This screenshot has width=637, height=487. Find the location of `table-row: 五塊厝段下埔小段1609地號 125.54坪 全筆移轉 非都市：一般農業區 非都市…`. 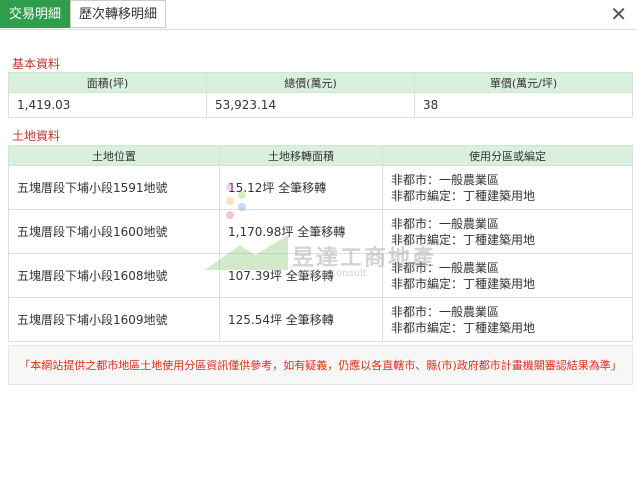

table-row: 五塊厝段下埔小段1609地號 125.54坪 全筆移轉 非都市：一般農業區 非都市… is located at coordinates (320, 319).